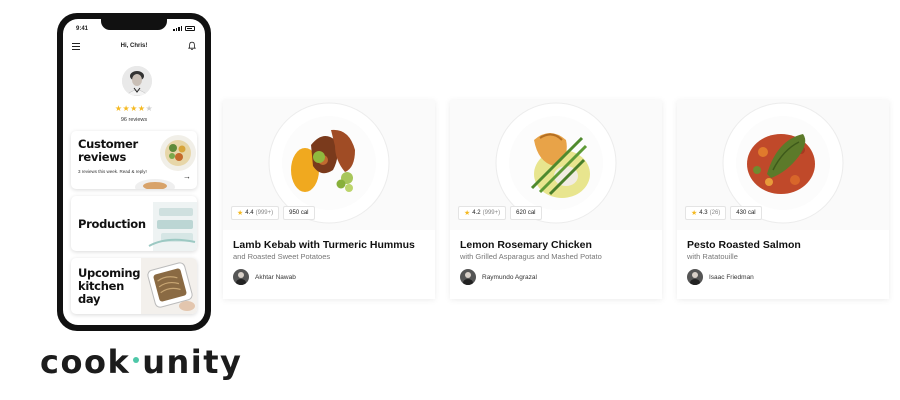  Describe the element at coordinates (190, 28) in the screenshot. I see `battery-icon` at that location.